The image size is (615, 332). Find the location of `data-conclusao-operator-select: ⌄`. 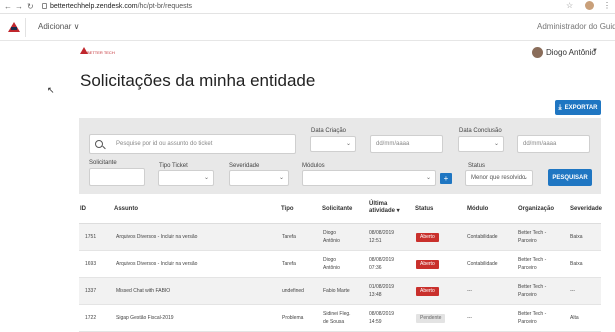

data-conclusao-operator-select: ⌄ is located at coordinates (481, 144).